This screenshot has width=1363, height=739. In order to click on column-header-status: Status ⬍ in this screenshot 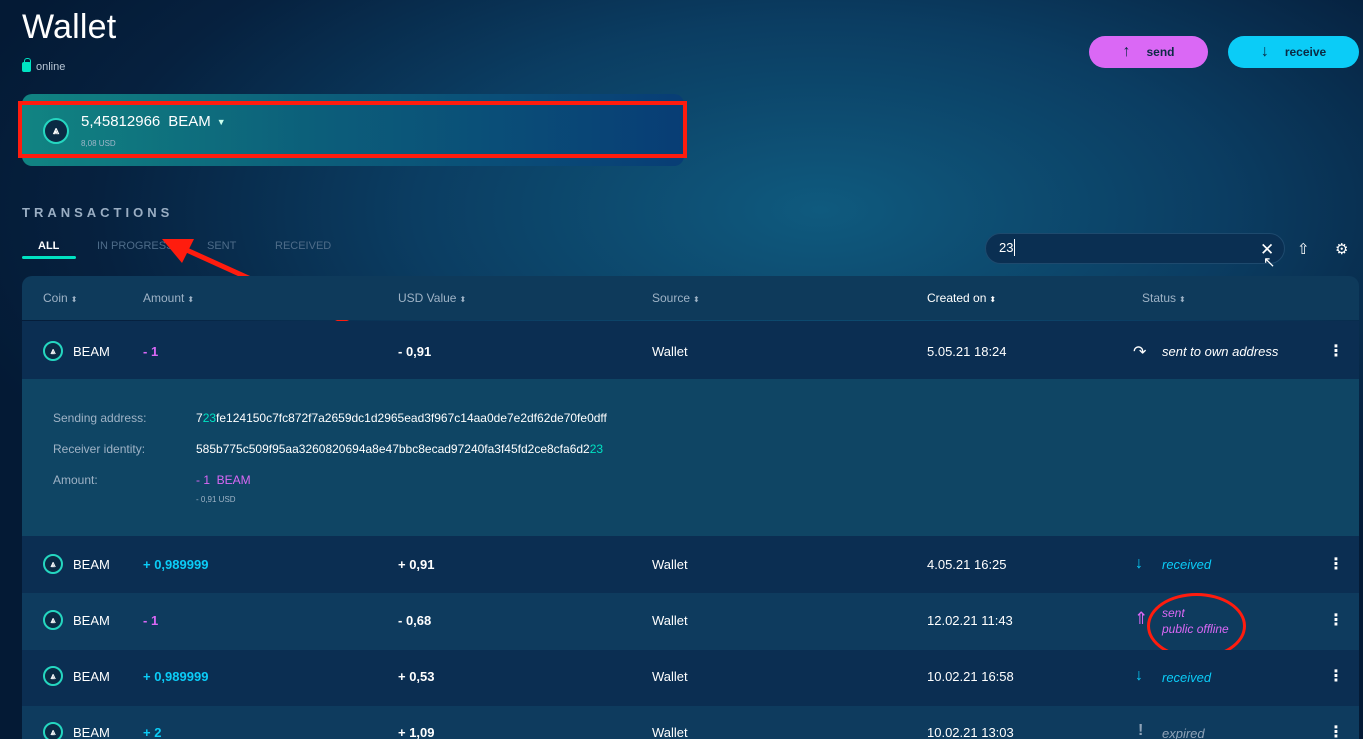, I will do `click(1164, 298)`.